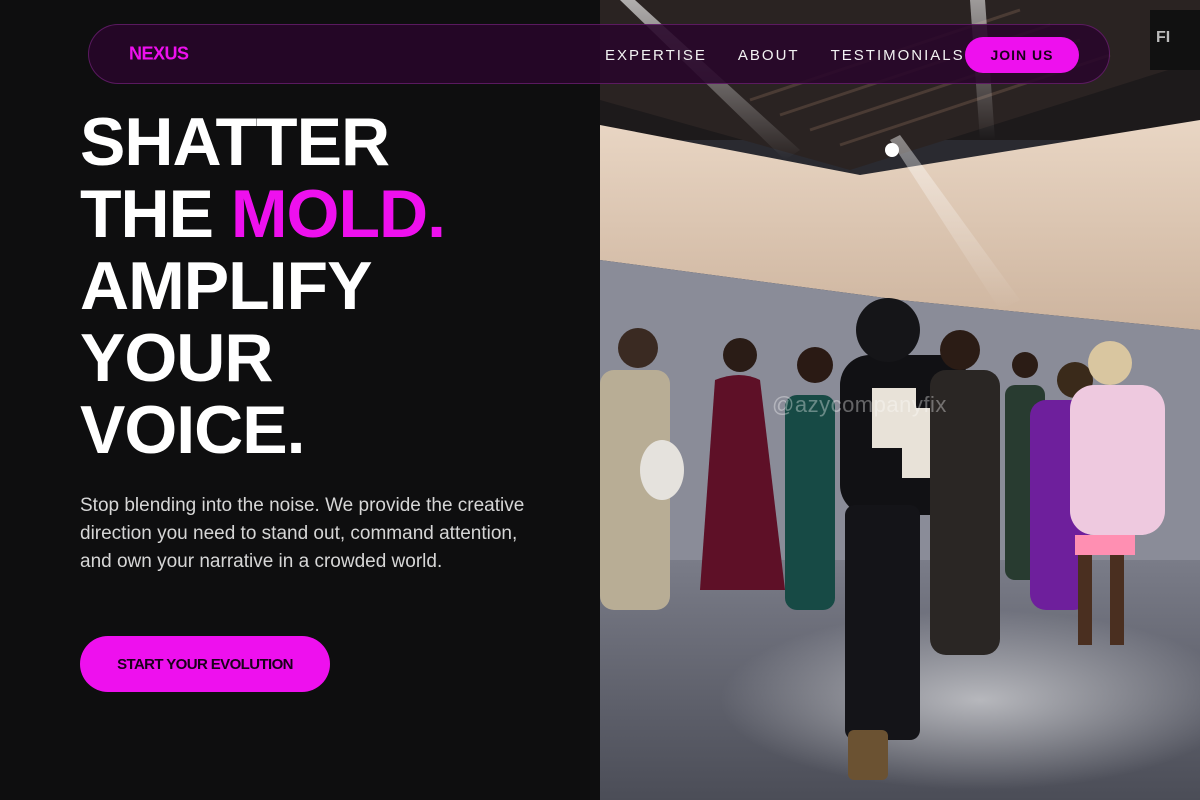  I want to click on headline-line-2-accent: MOLD., so click(338, 214).